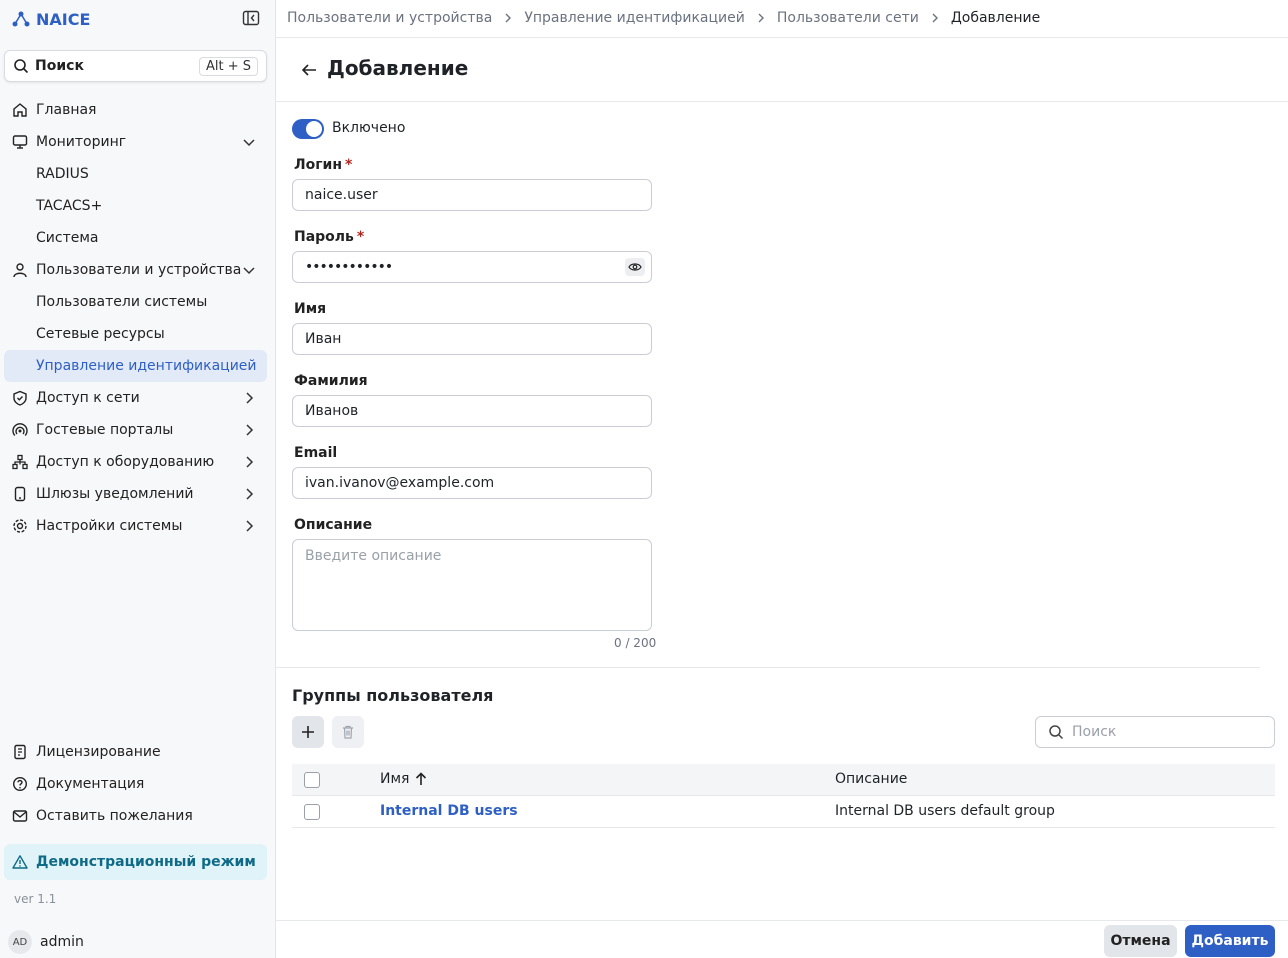 The image size is (1288, 958). Describe the element at coordinates (1155, 732) in the screenshot. I see `groups-search-input: Поиск` at that location.